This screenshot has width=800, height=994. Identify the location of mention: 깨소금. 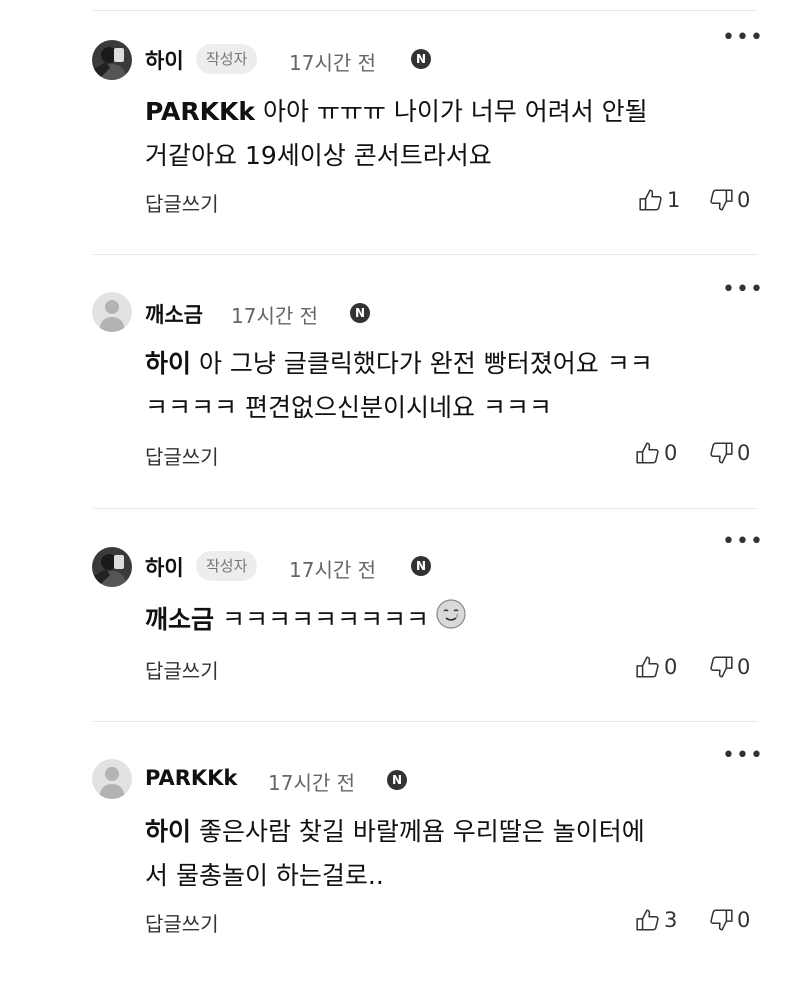
(179, 619).